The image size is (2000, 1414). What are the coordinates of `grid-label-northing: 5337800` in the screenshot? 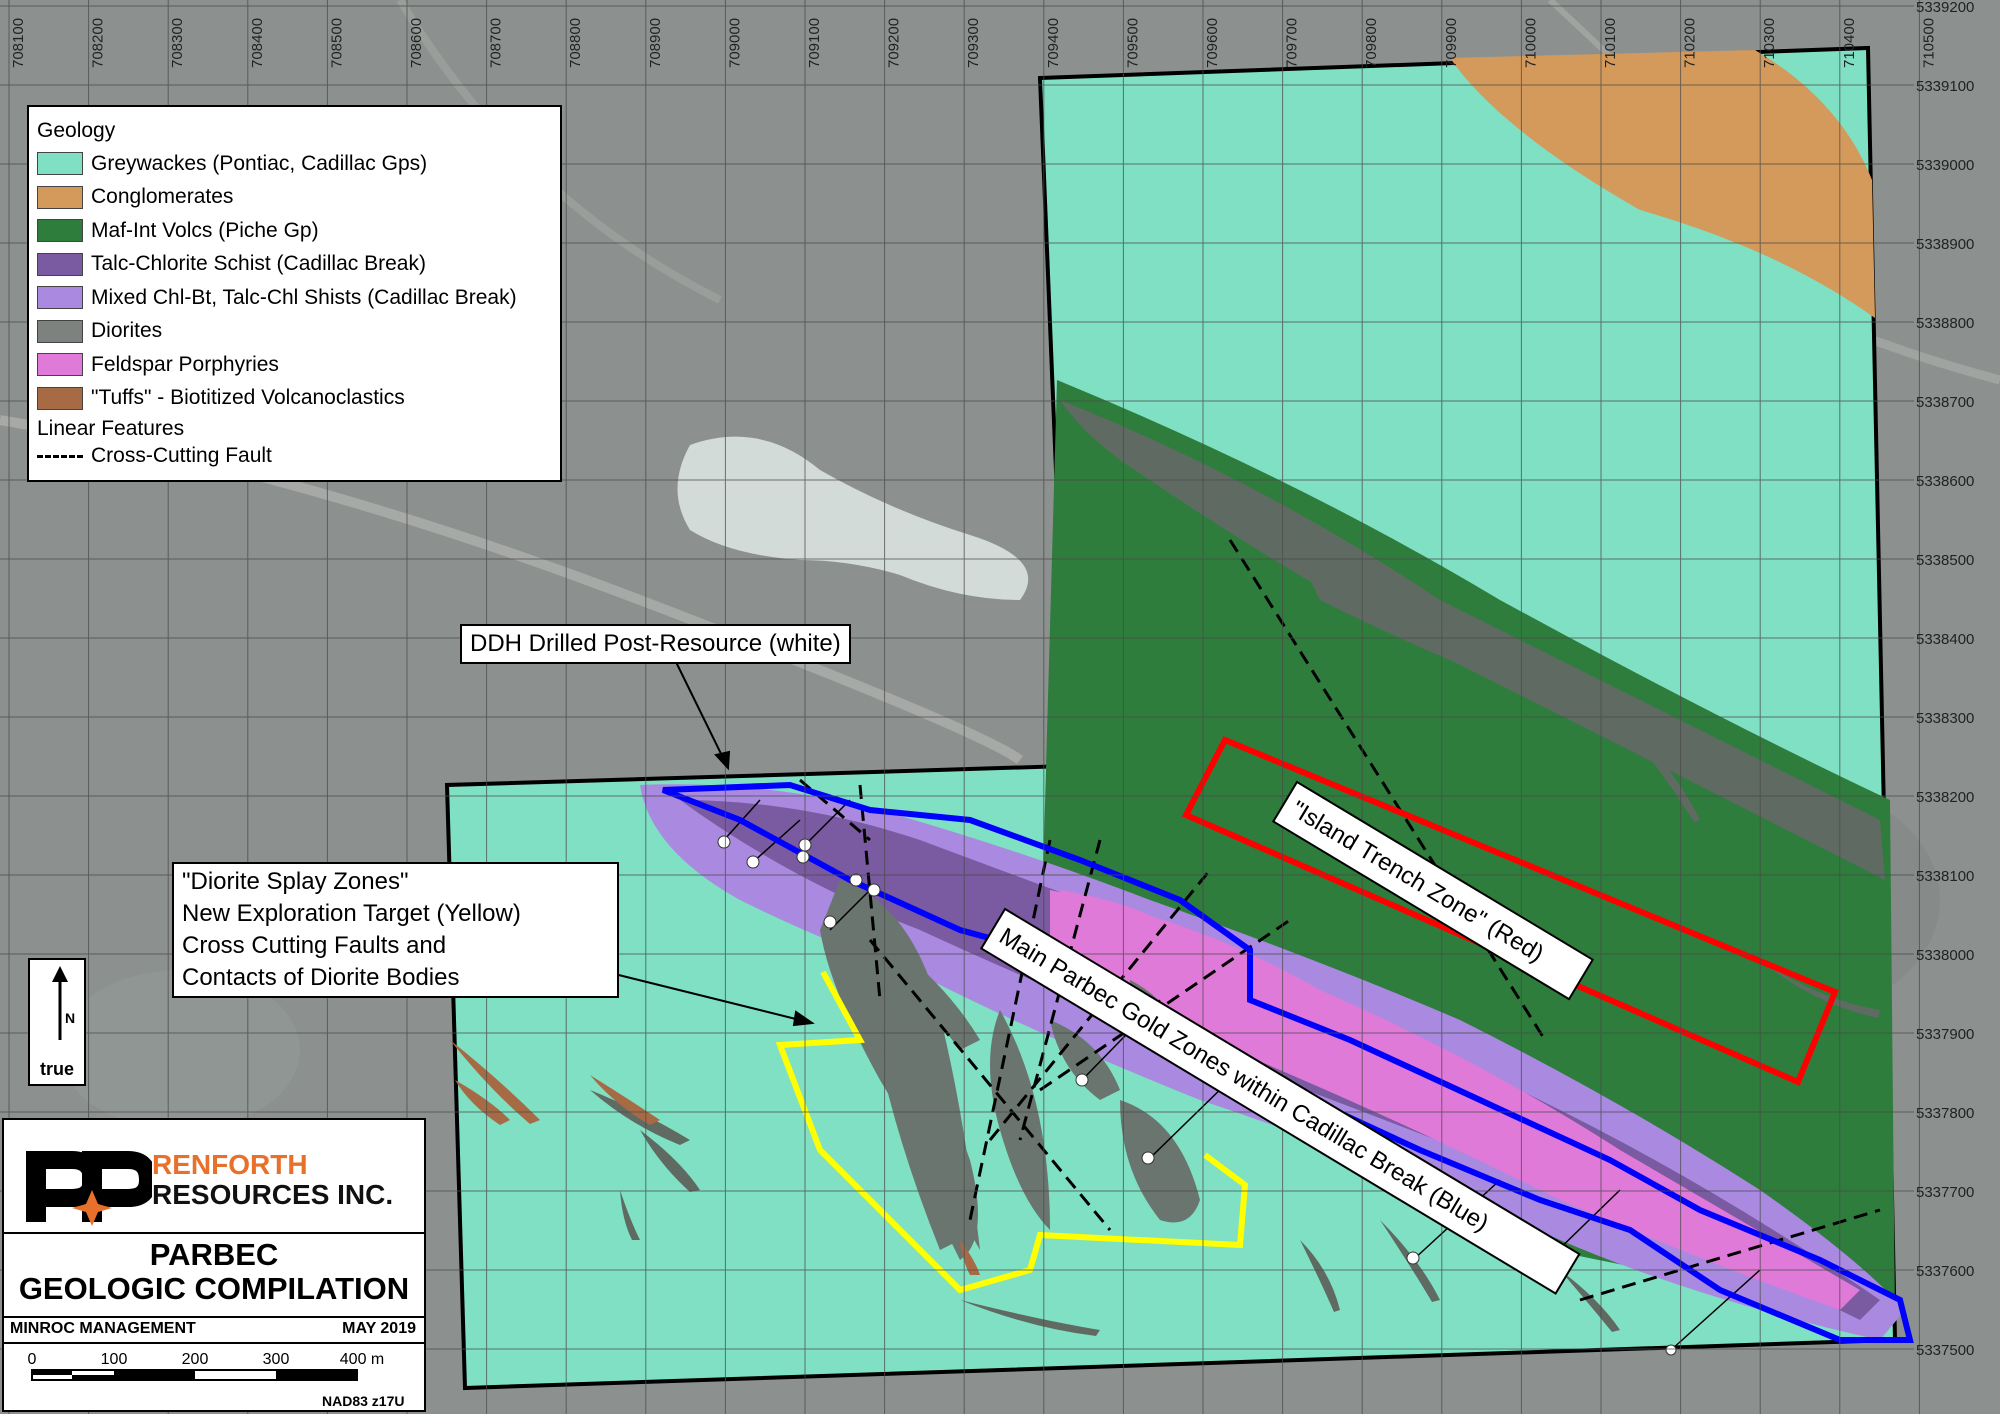 It's located at (1945, 1113).